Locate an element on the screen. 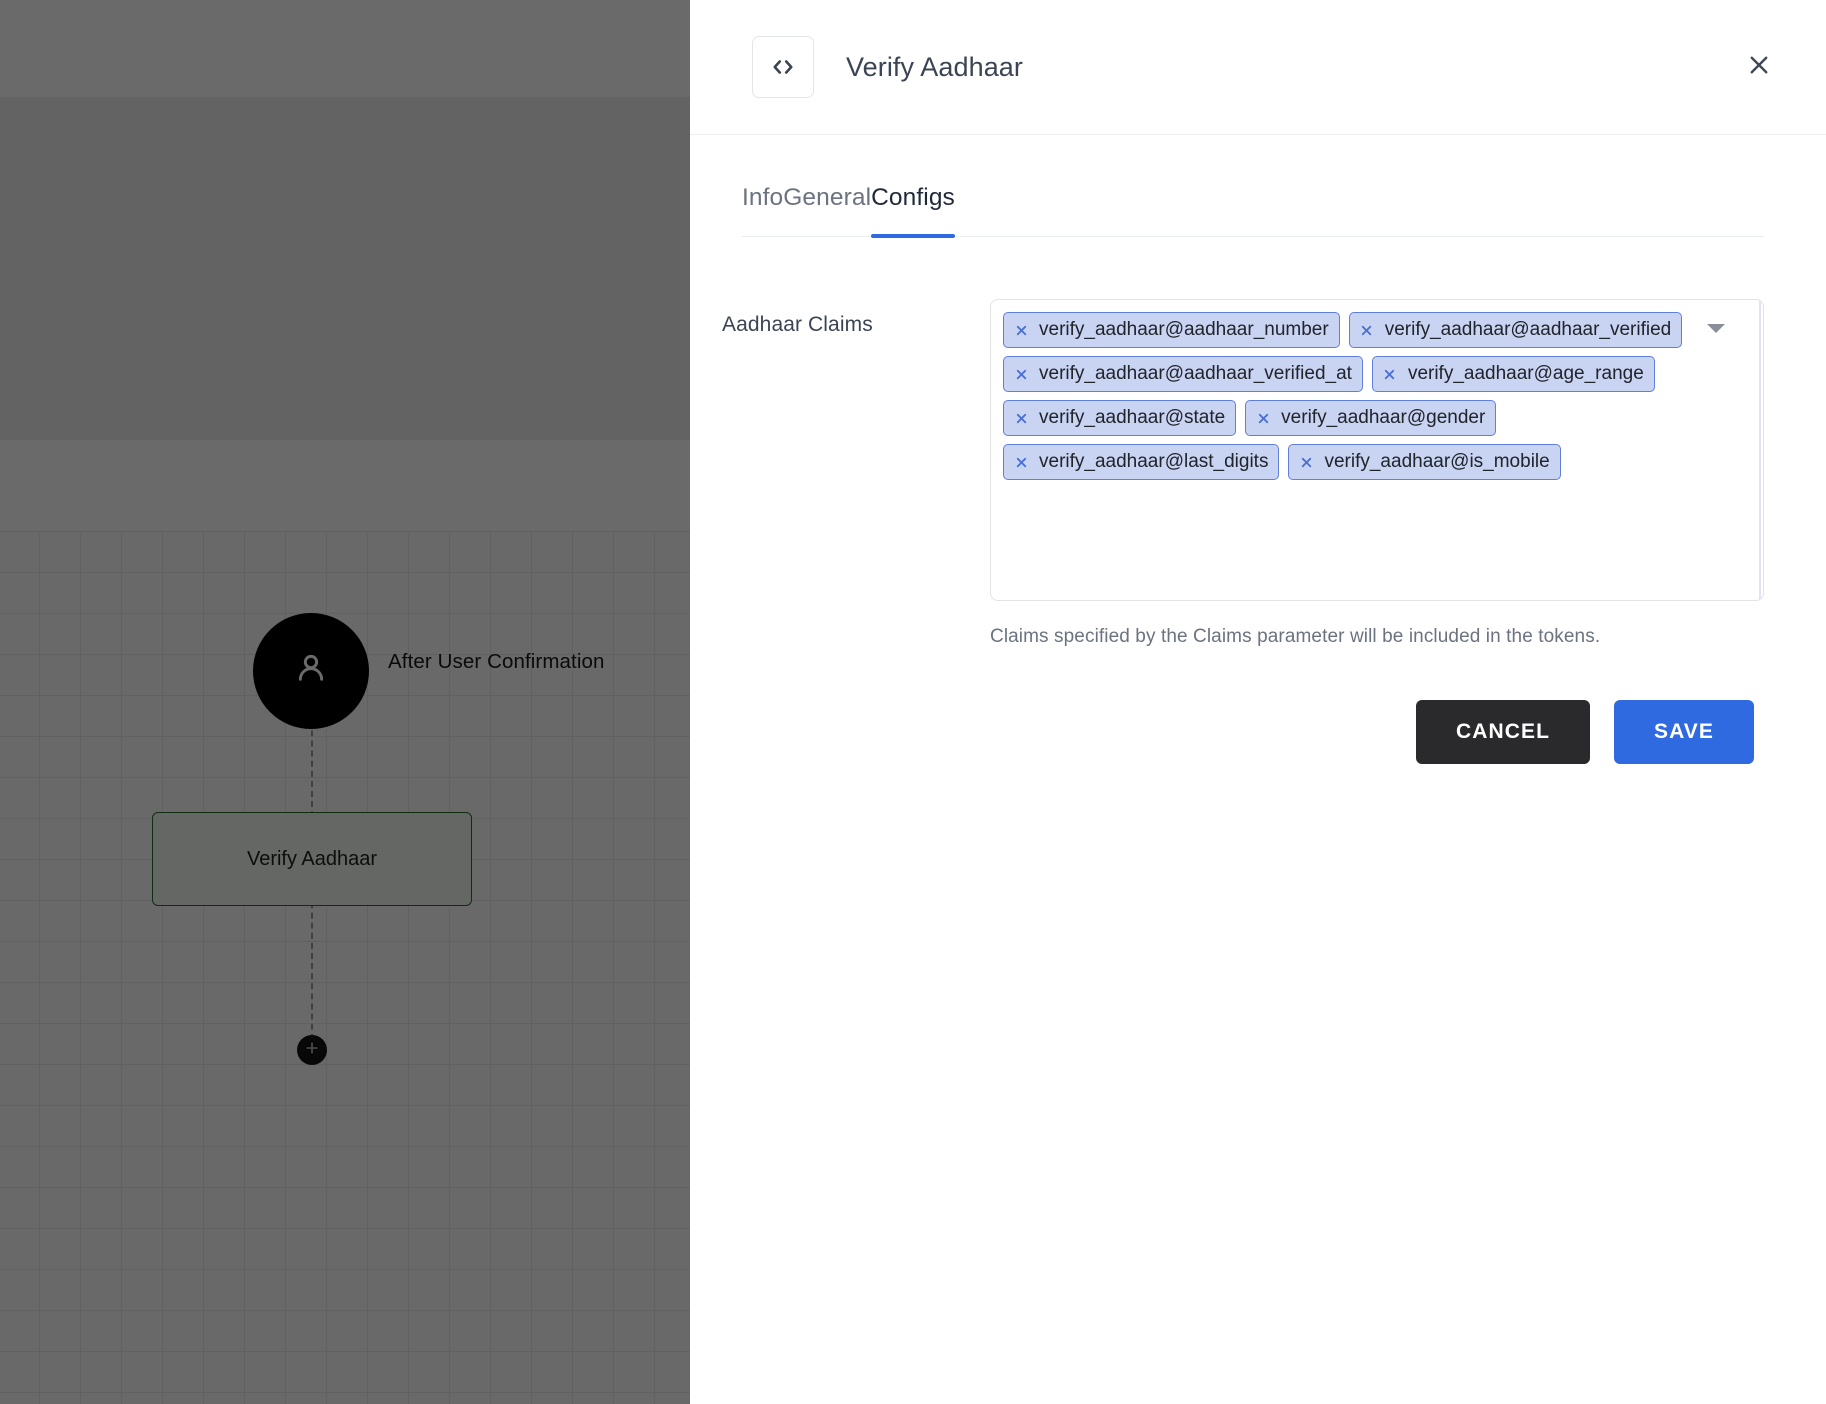 The image size is (1826, 1404). panel-header: Verify Aadhaar is located at coordinates (1258, 67).